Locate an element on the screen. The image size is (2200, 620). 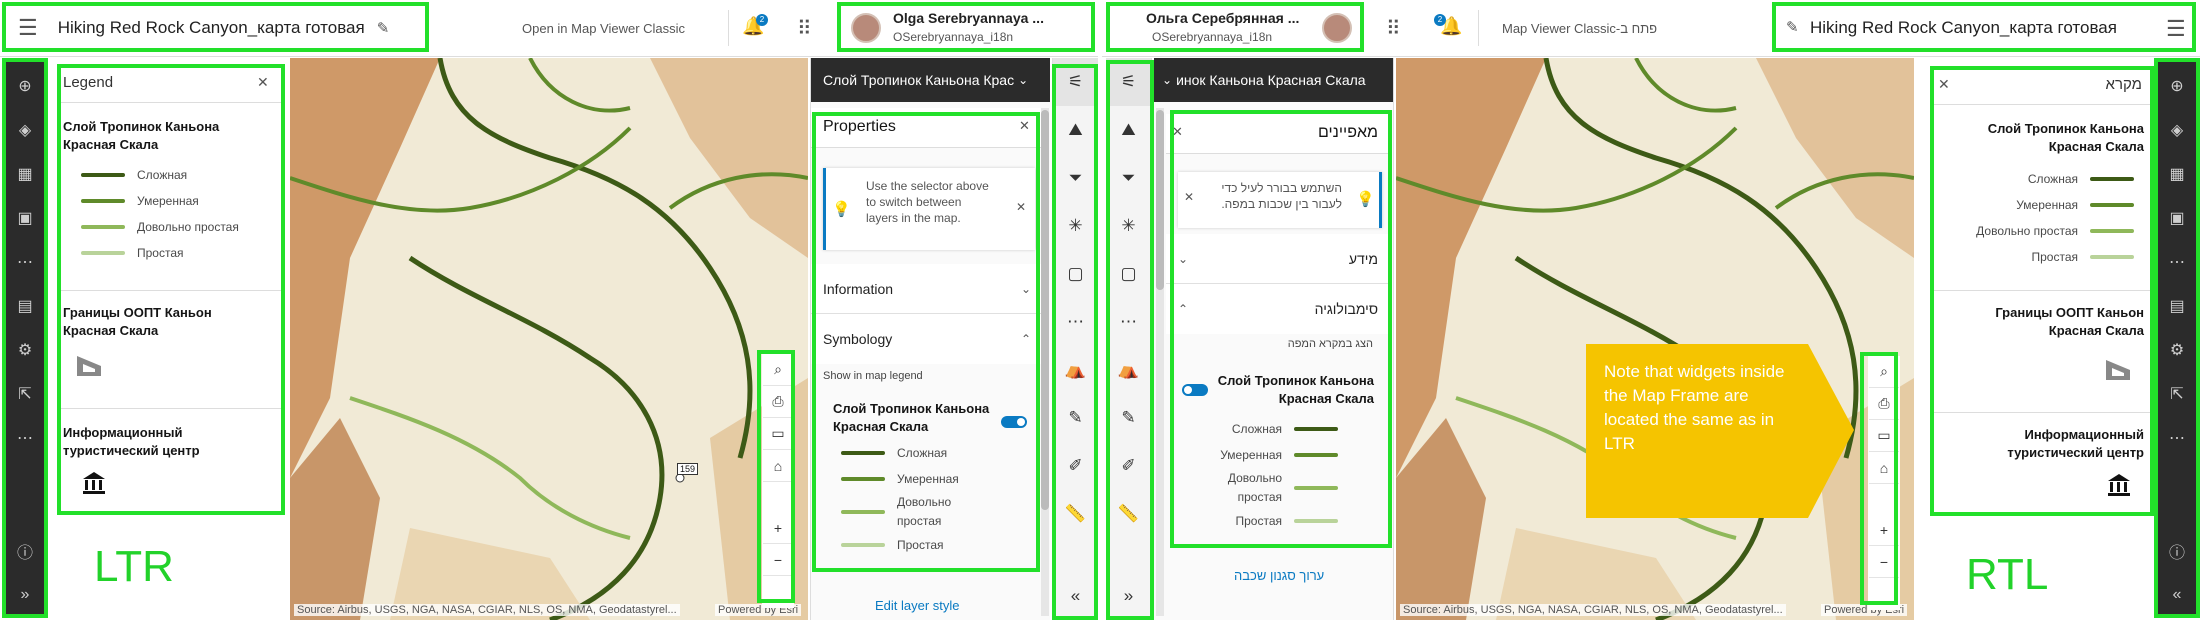
highlight-ltr-header-left is located at coordinates (215, 27).